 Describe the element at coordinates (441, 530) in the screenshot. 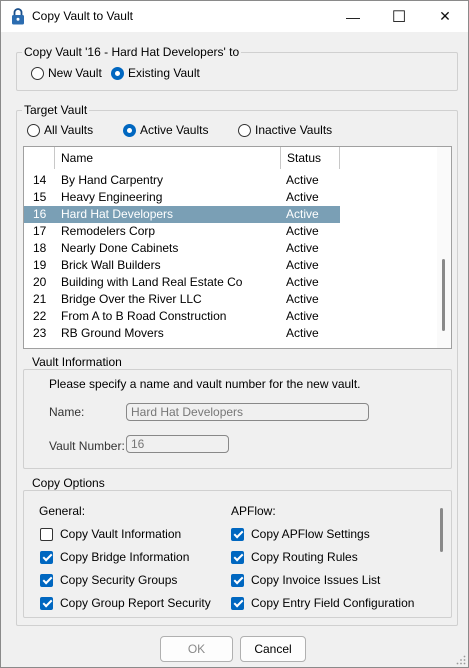

I see `copy-options-scrollbar-thumb` at that location.